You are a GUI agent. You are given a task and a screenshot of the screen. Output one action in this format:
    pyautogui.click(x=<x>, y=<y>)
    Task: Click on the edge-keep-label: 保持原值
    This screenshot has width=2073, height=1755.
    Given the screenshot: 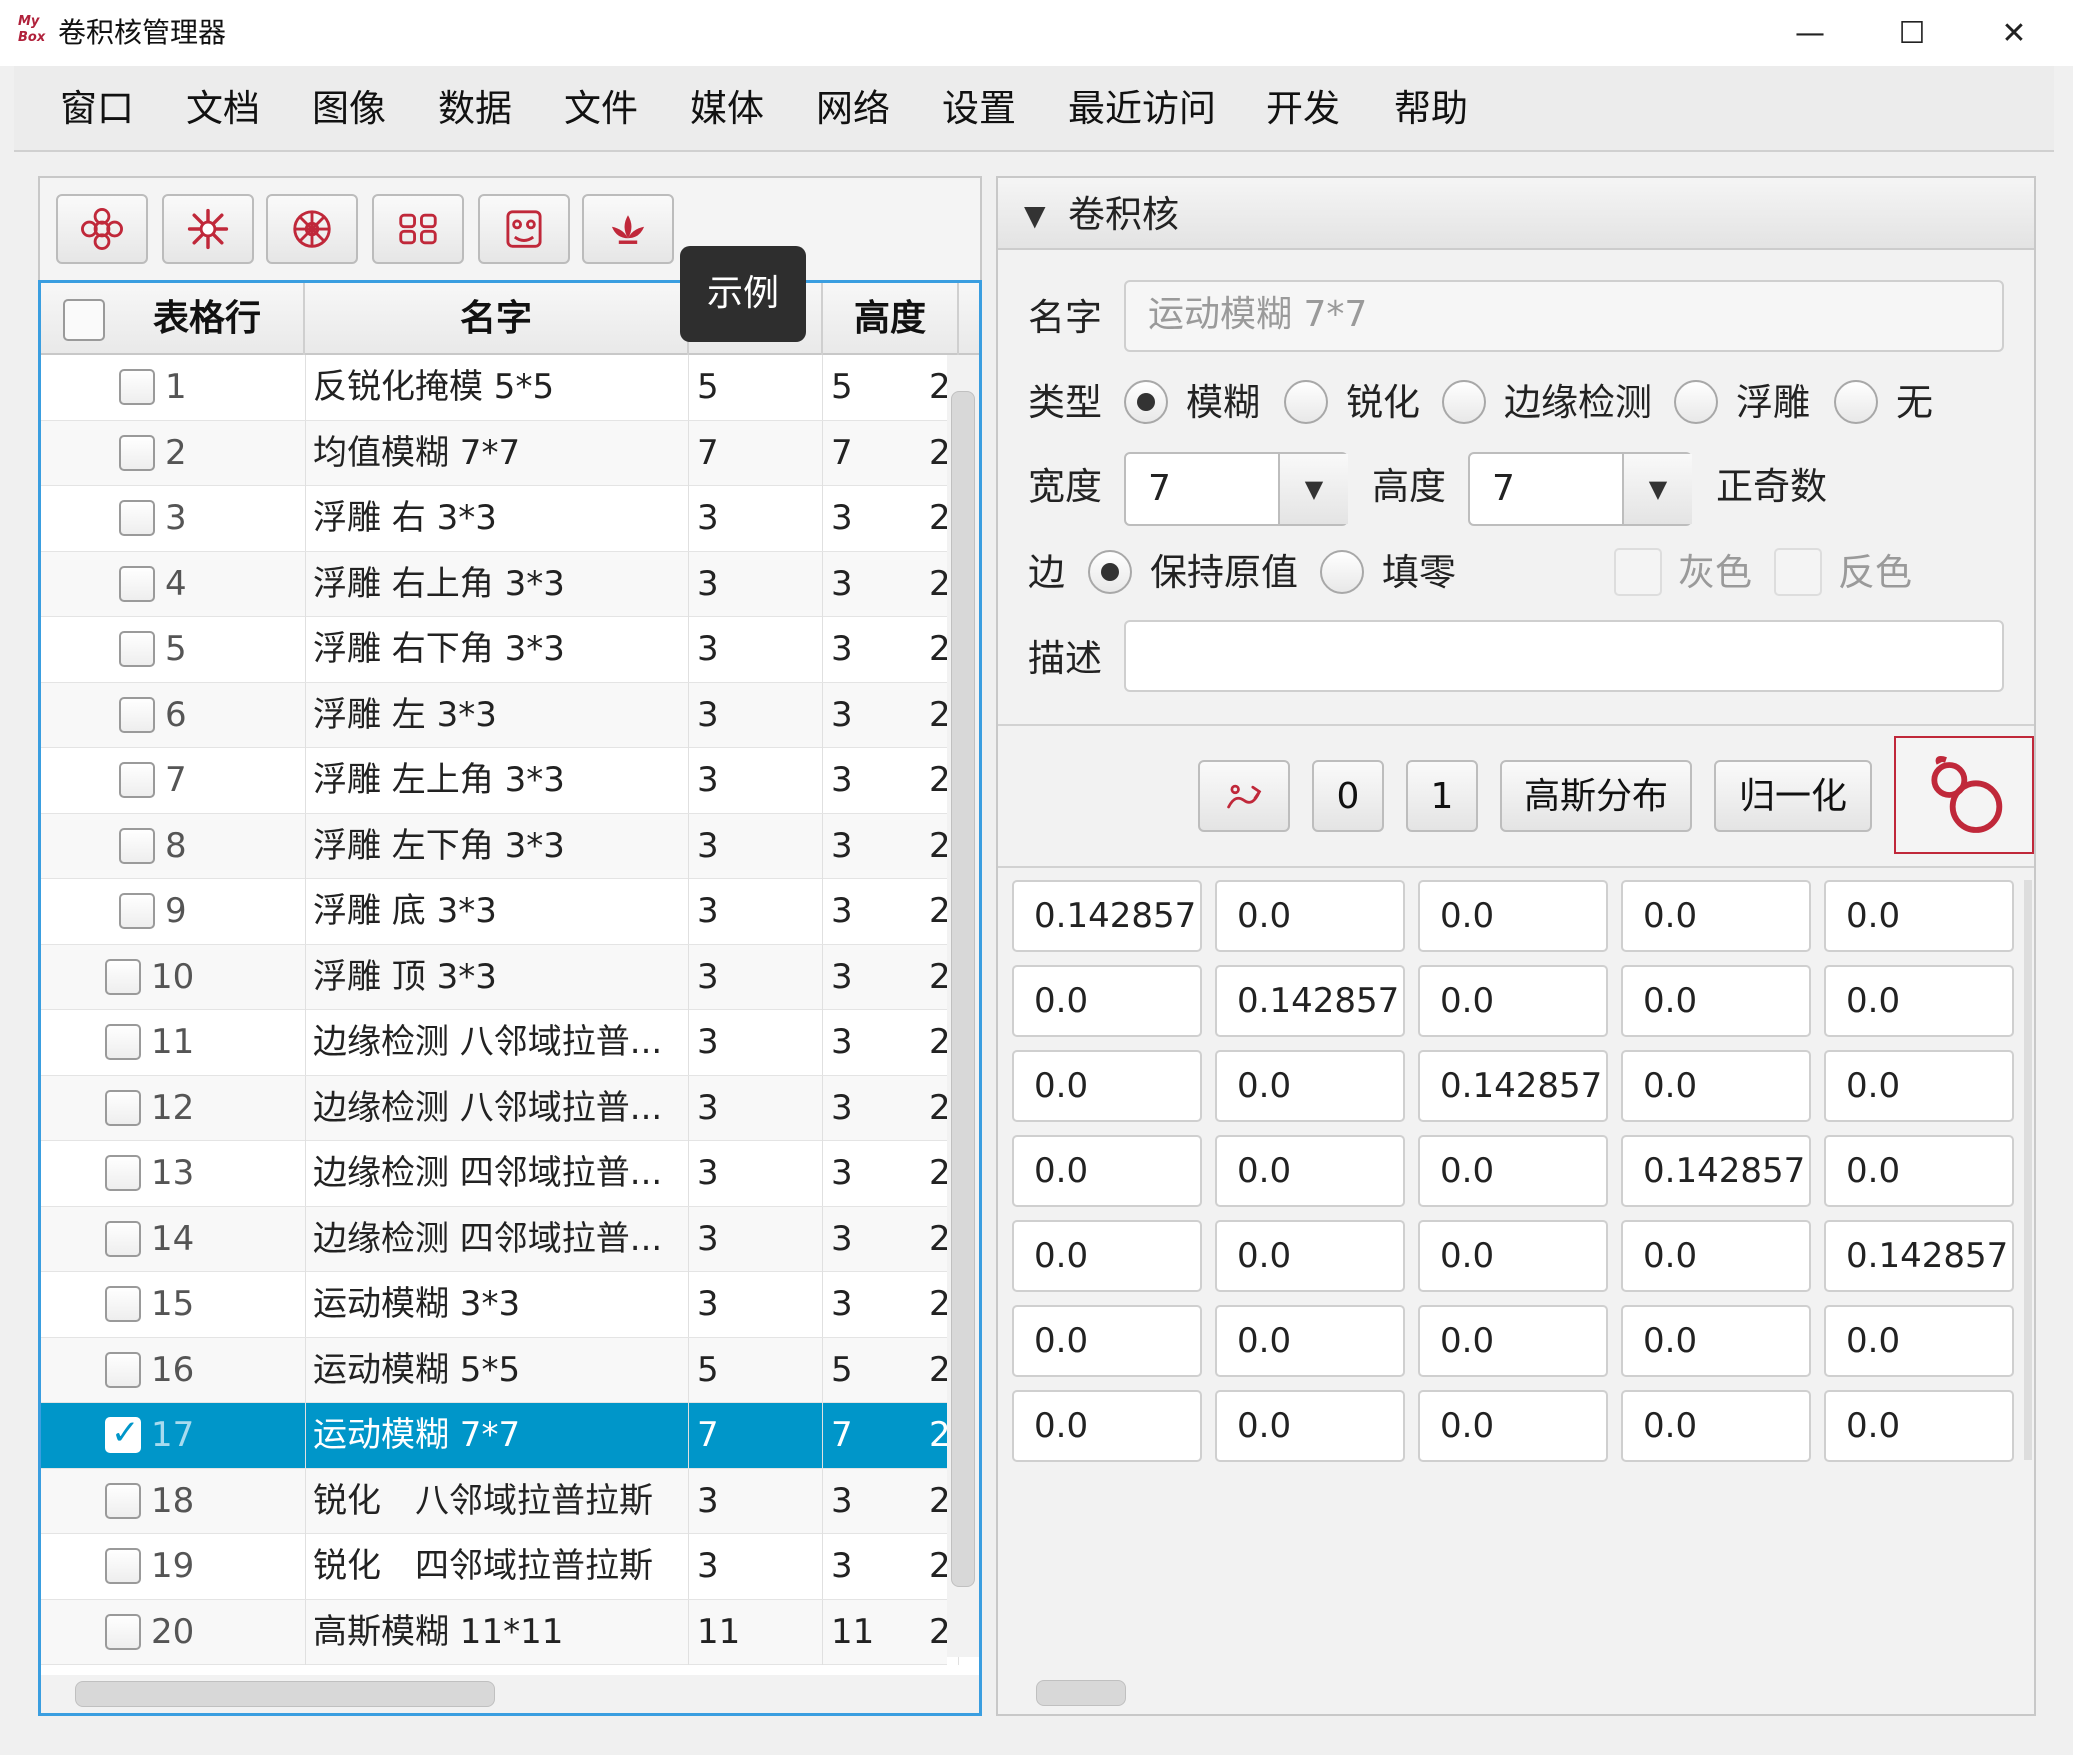 What is the action you would take?
    pyautogui.click(x=1224, y=573)
    